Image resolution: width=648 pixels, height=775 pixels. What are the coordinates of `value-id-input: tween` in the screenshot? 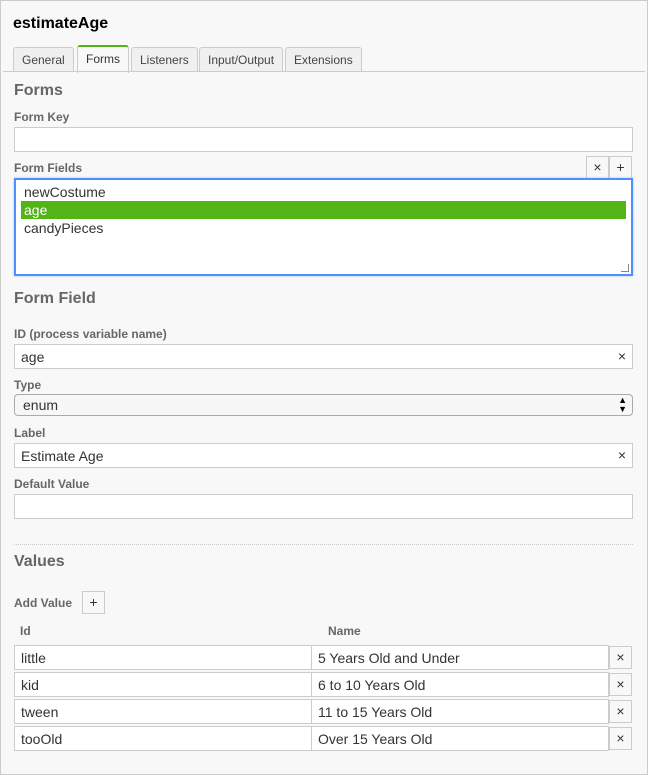 It's located at (163, 711).